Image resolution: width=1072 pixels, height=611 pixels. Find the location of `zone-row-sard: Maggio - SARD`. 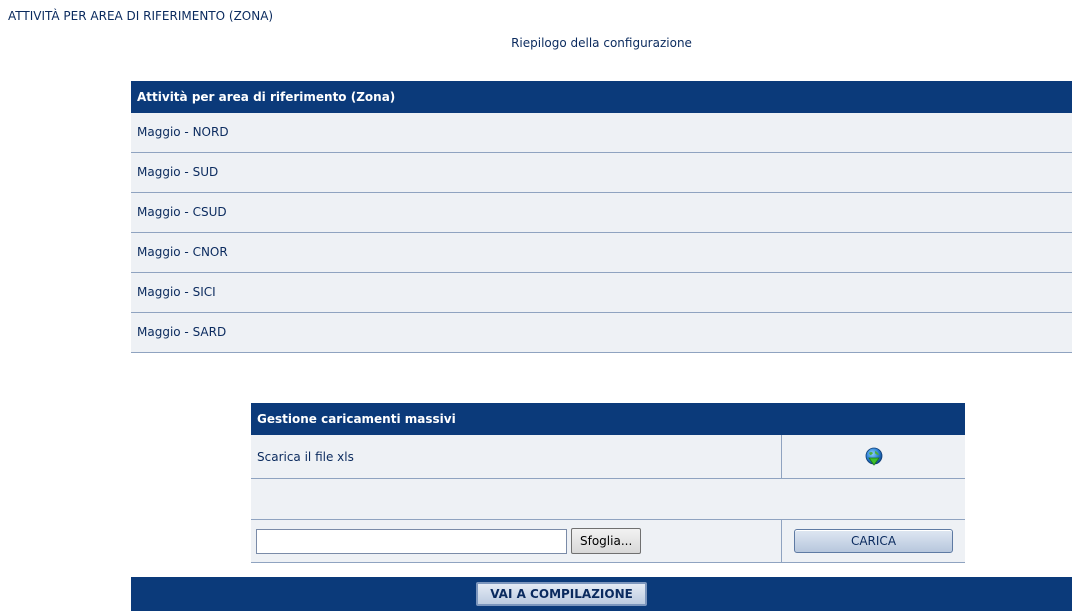

zone-row-sard: Maggio - SARD is located at coordinates (601, 333).